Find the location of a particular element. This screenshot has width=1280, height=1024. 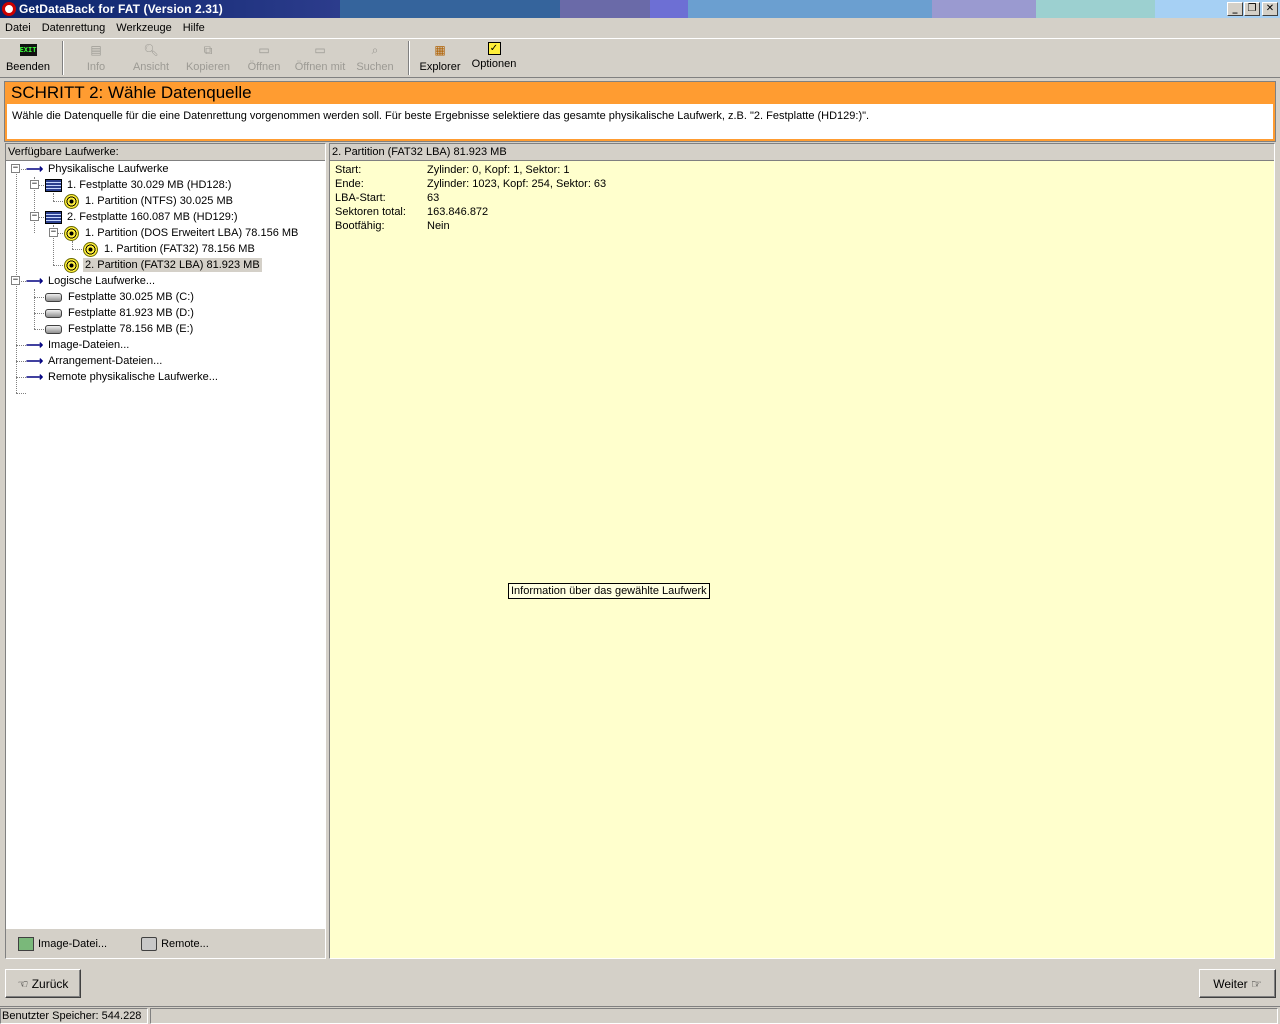

menu-werkzeuge: Werkzeuge is located at coordinates (144, 28).